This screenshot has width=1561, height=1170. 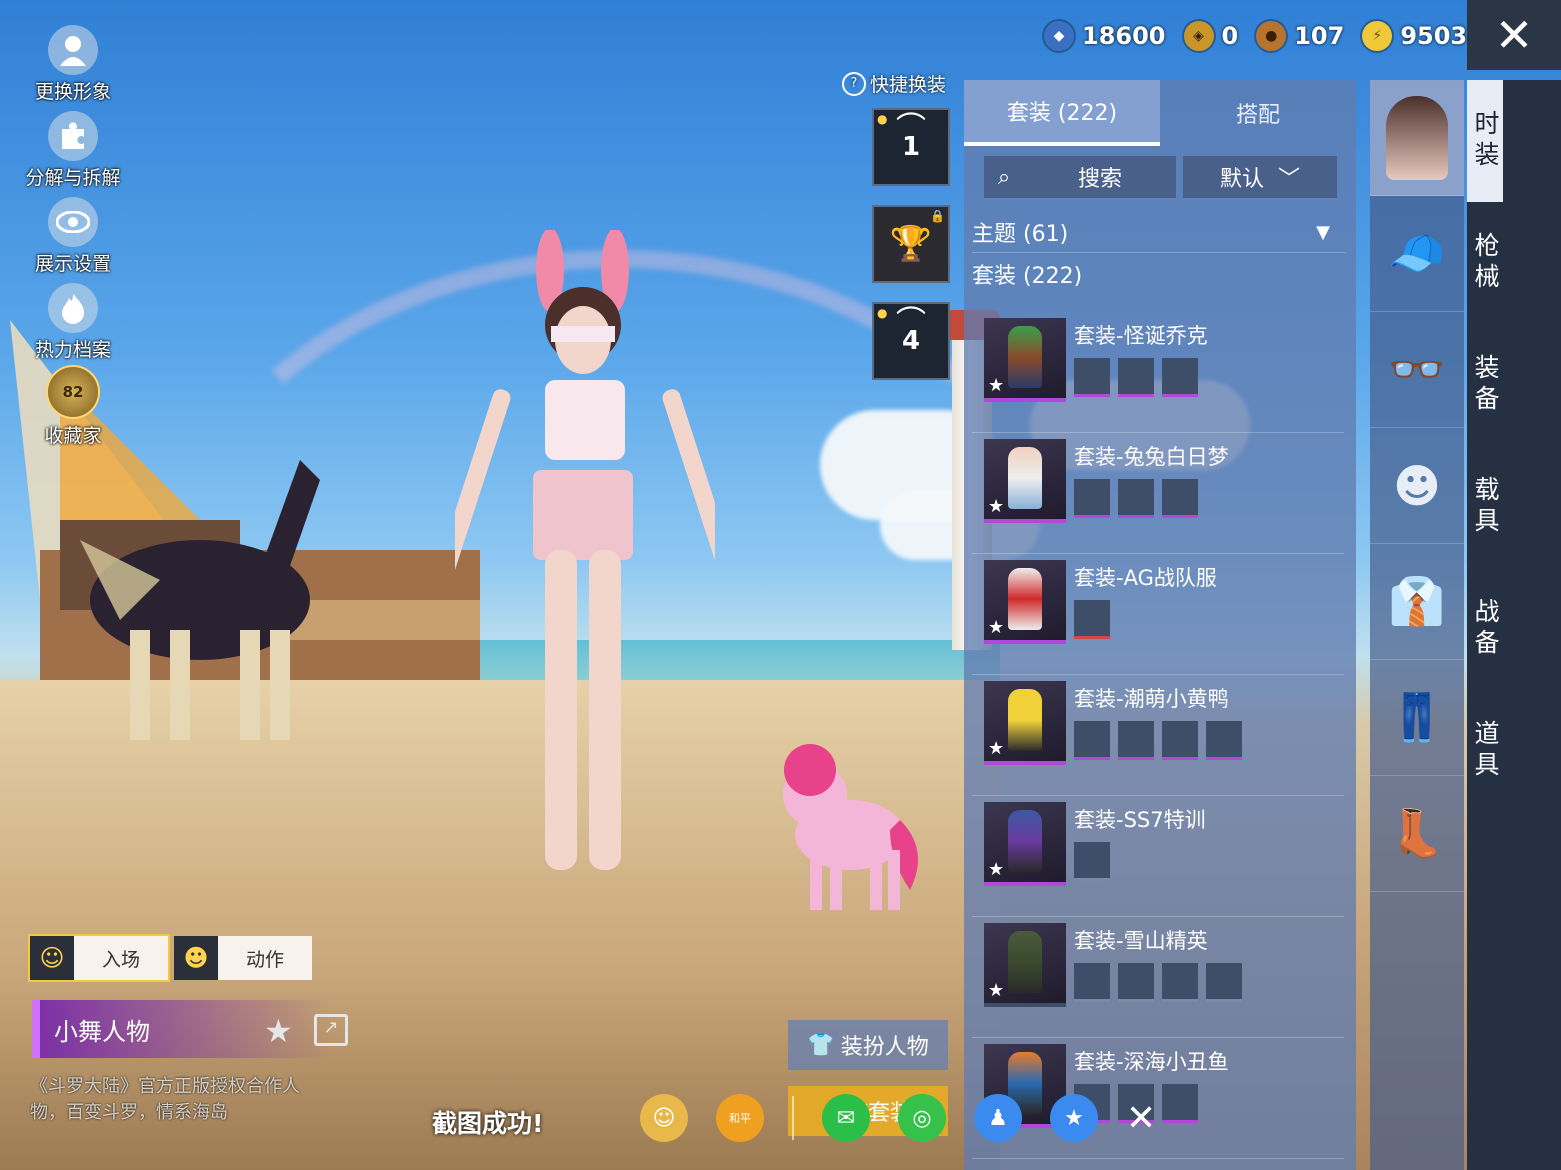 I want to click on menu-label: 更换形象, so click(x=72, y=92).